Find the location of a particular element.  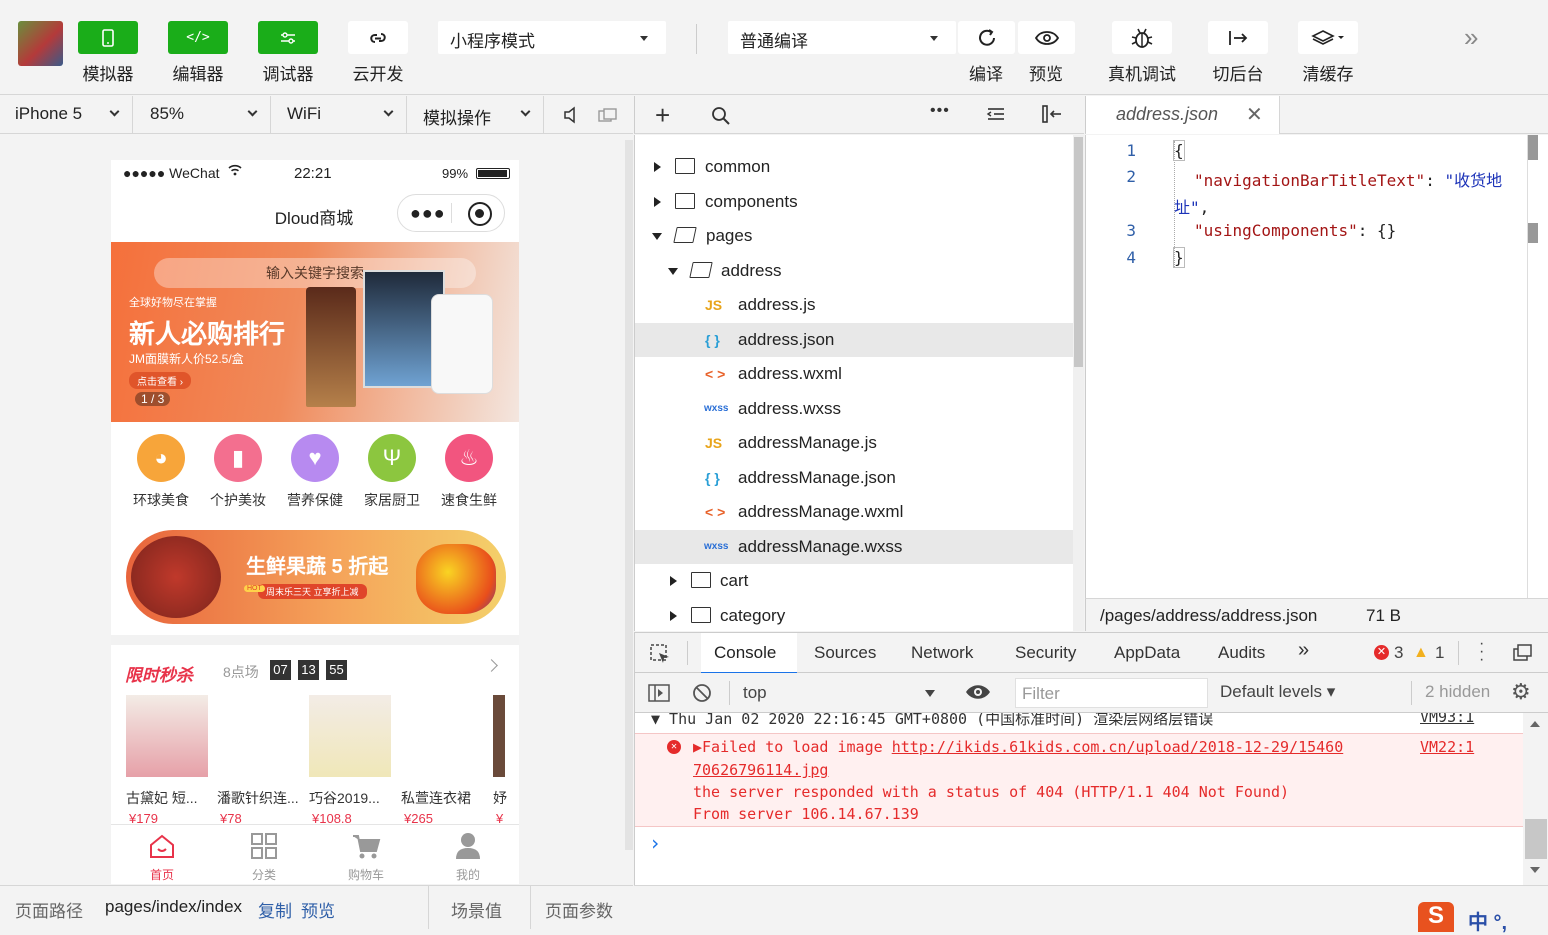

simulate-operation-select: 模拟操作 is located at coordinates (476, 115).